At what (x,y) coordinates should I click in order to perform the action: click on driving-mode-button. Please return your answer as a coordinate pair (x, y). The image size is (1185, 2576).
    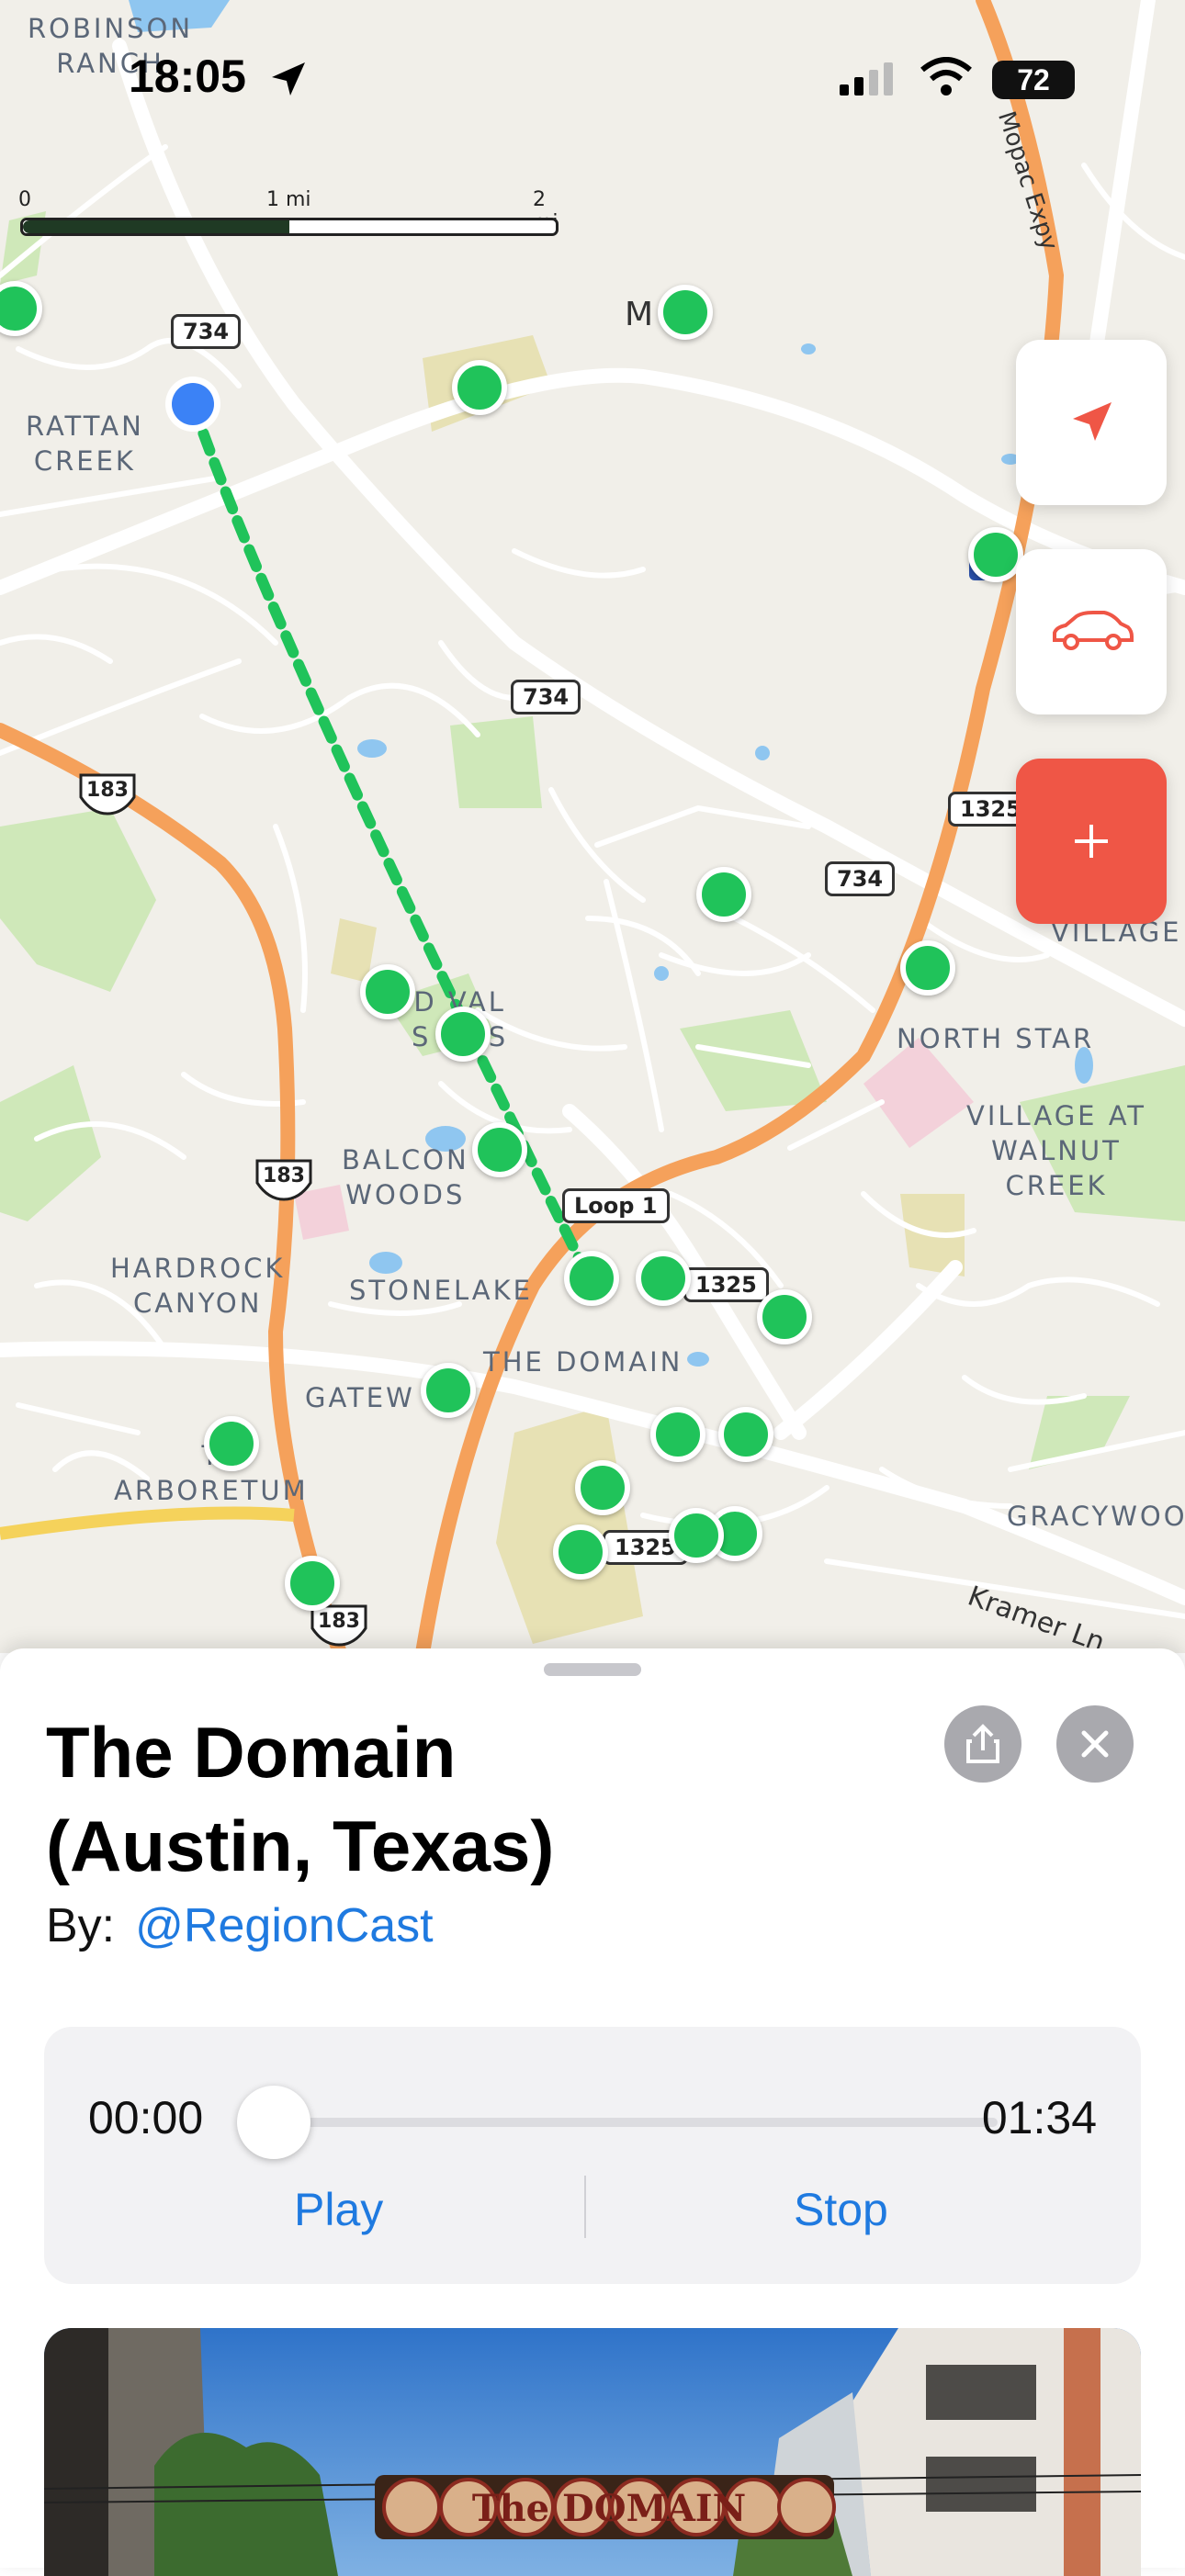
    Looking at the image, I should click on (1091, 631).